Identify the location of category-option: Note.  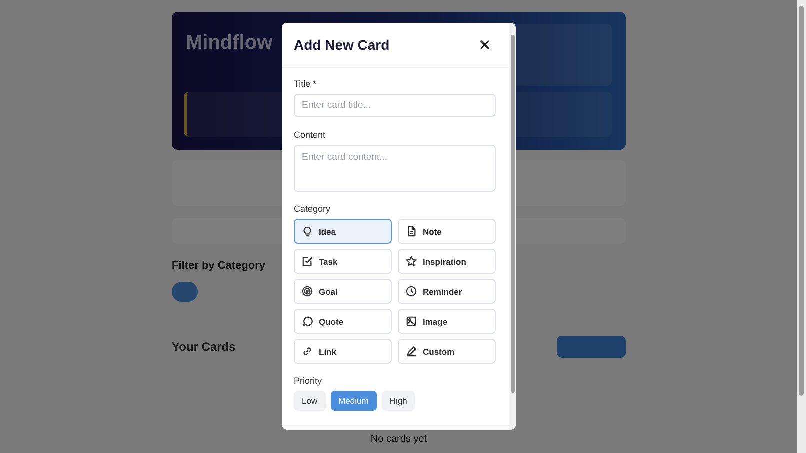
(447, 231).